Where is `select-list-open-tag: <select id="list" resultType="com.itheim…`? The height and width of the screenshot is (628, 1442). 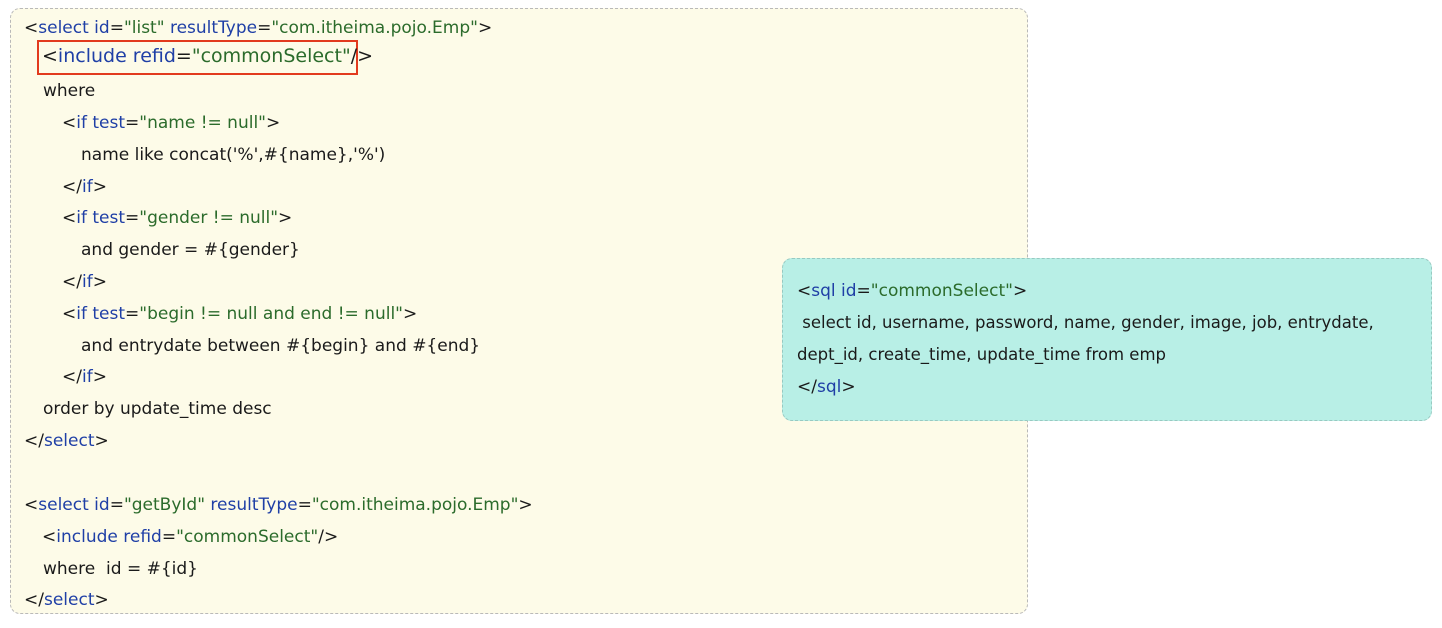 select-list-open-tag: <select id="list" resultType="com.itheim… is located at coordinates (258, 28).